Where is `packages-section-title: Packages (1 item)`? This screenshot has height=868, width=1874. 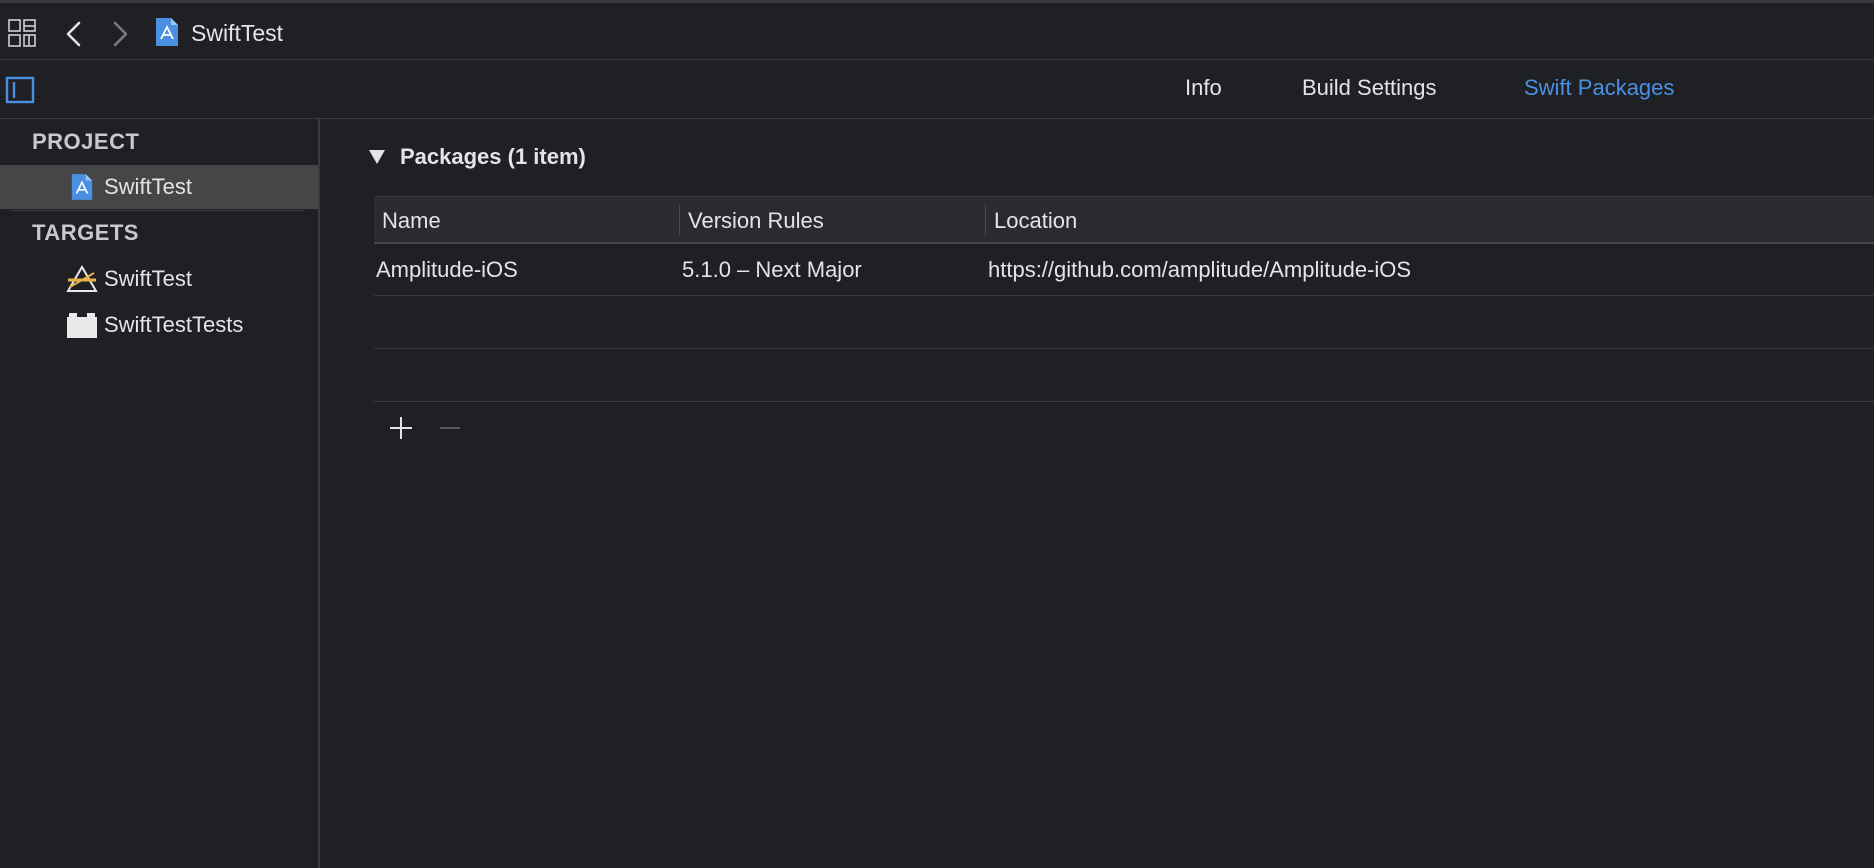
packages-section-title: Packages (1 item) is located at coordinates (493, 156).